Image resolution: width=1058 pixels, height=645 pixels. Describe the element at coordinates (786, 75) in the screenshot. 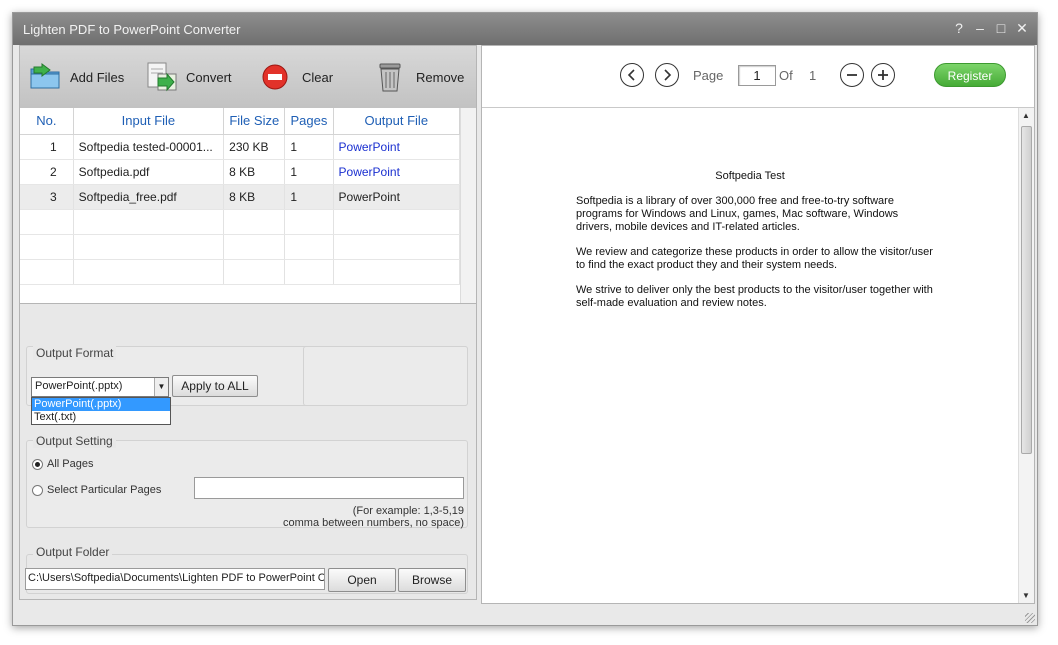

I see `of-label: Of` at that location.